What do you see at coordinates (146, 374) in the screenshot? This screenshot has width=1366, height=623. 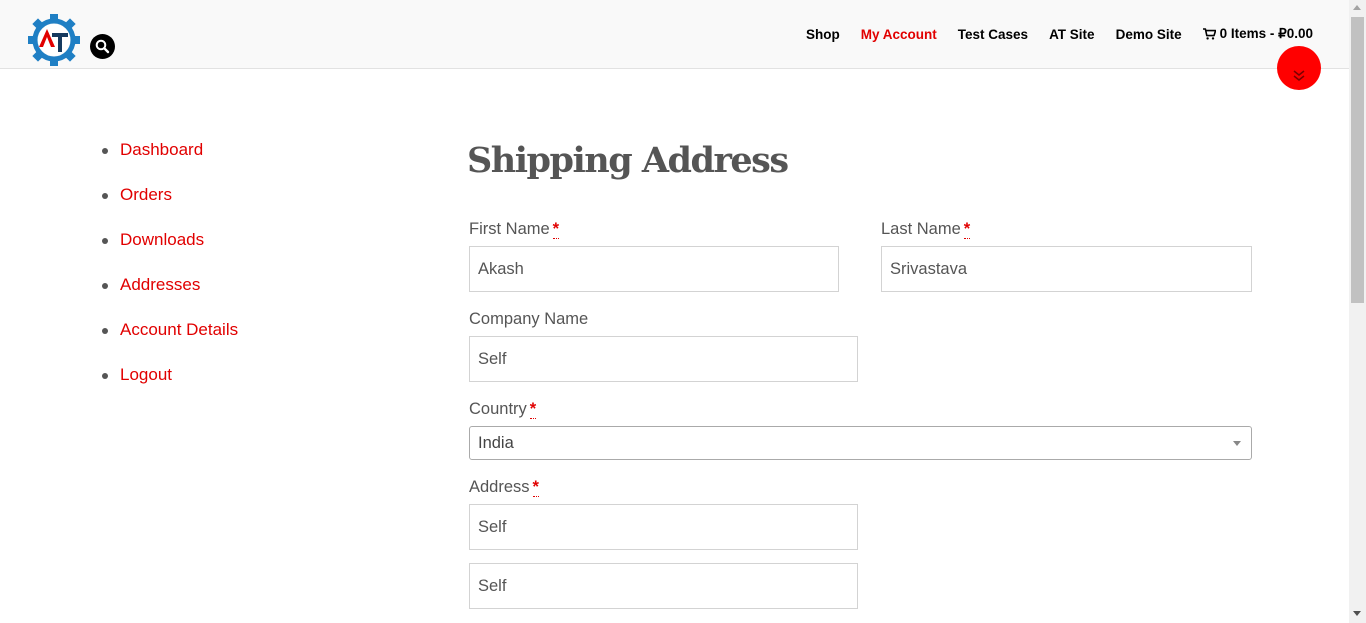 I see `sidebar-link-logout: Logout` at bounding box center [146, 374].